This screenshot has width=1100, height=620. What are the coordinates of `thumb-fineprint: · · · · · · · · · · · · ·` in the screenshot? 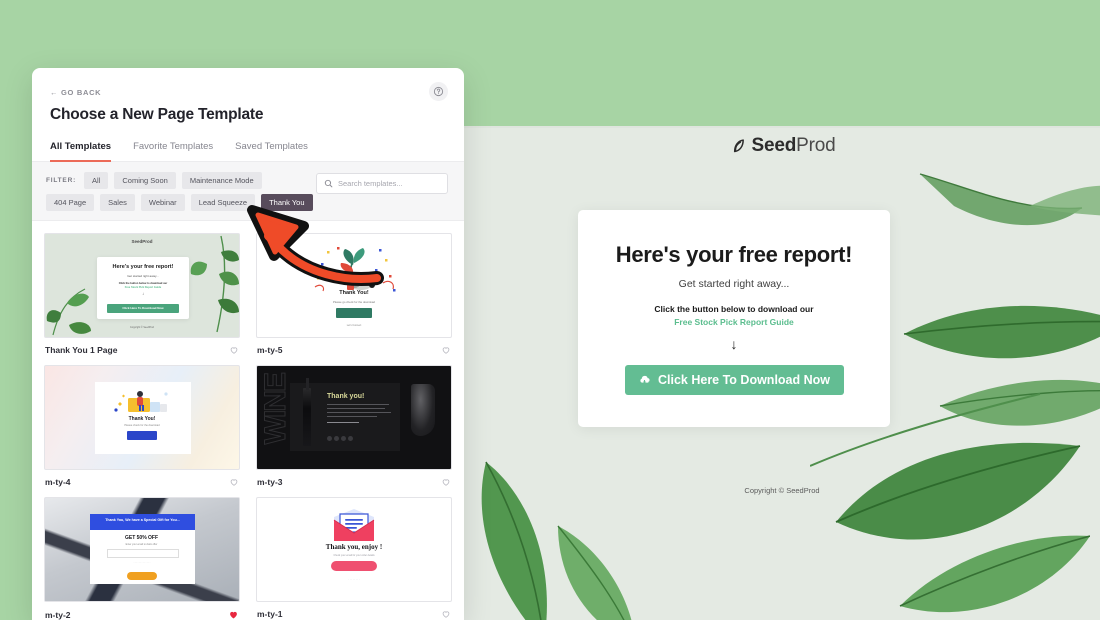 It's located at (142, 563).